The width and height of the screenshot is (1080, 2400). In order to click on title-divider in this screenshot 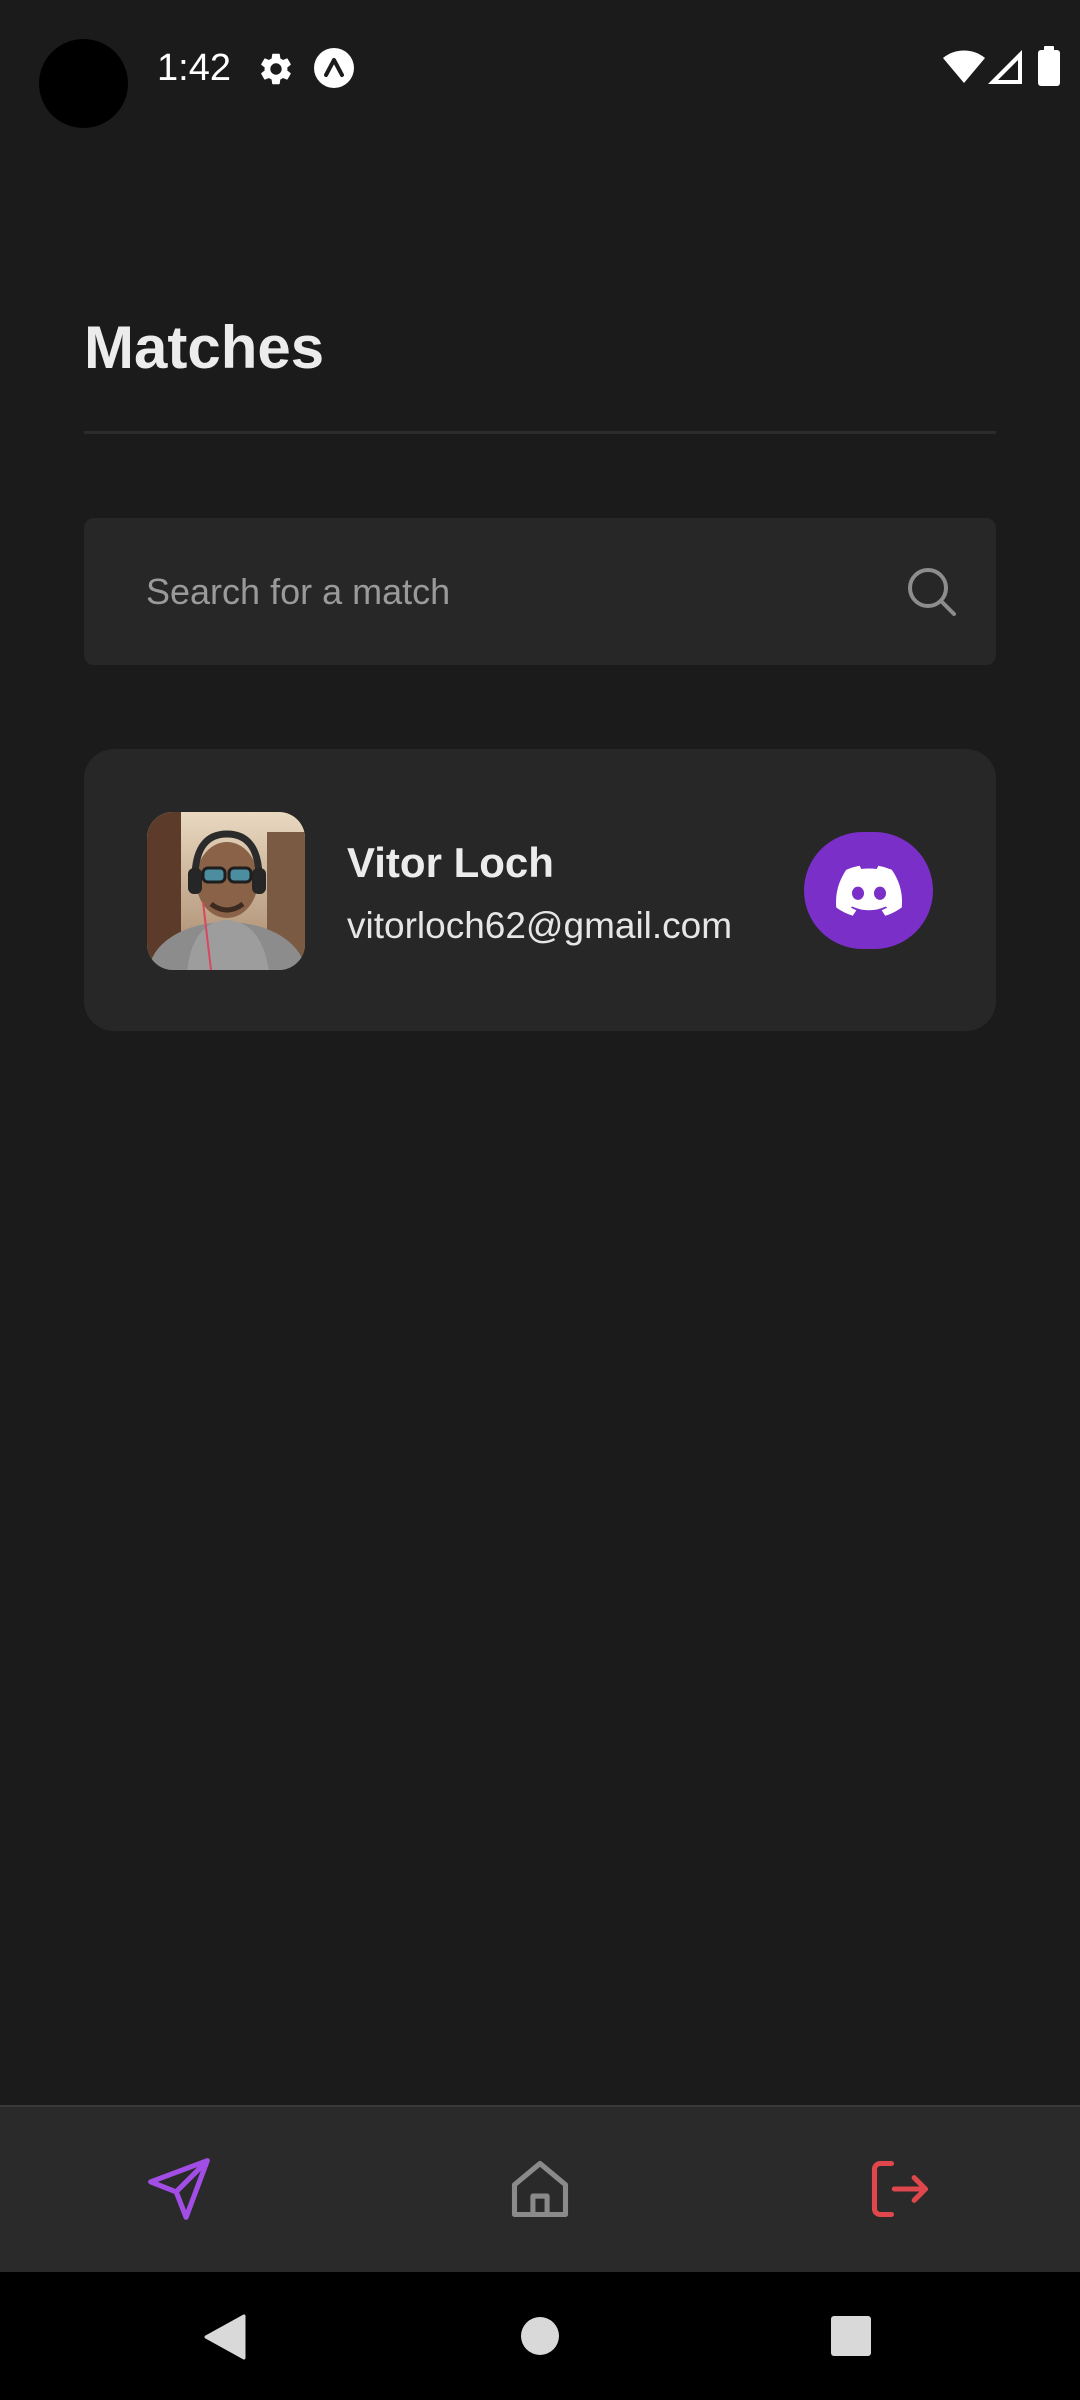, I will do `click(540, 432)`.